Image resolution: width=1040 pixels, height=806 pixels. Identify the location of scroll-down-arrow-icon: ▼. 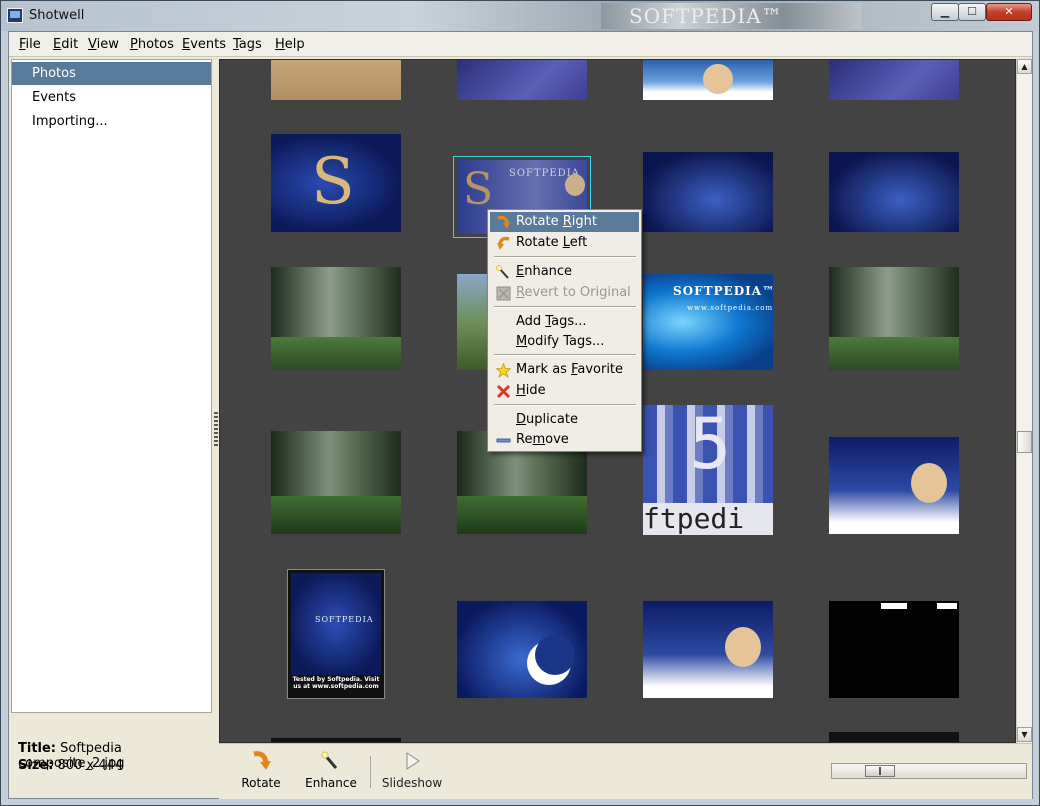
(1024, 734).